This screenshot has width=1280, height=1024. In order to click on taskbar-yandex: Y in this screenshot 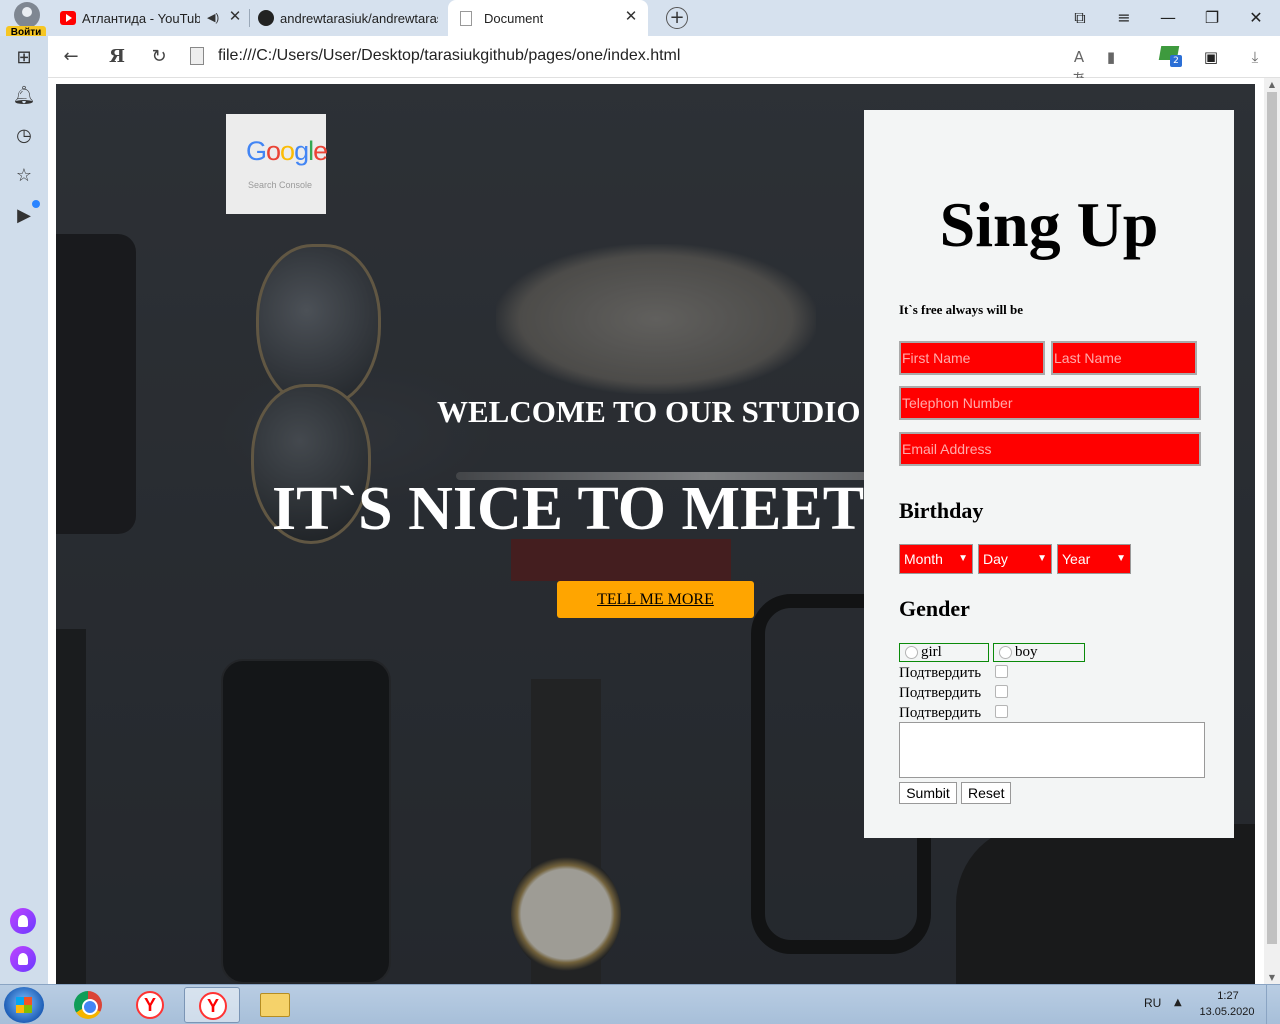, I will do `click(150, 1005)`.